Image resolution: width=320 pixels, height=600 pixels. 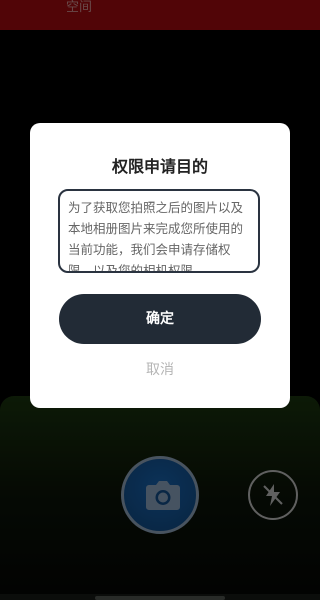 I want to click on dialog-title: 权限申请目的, so click(x=159, y=166).